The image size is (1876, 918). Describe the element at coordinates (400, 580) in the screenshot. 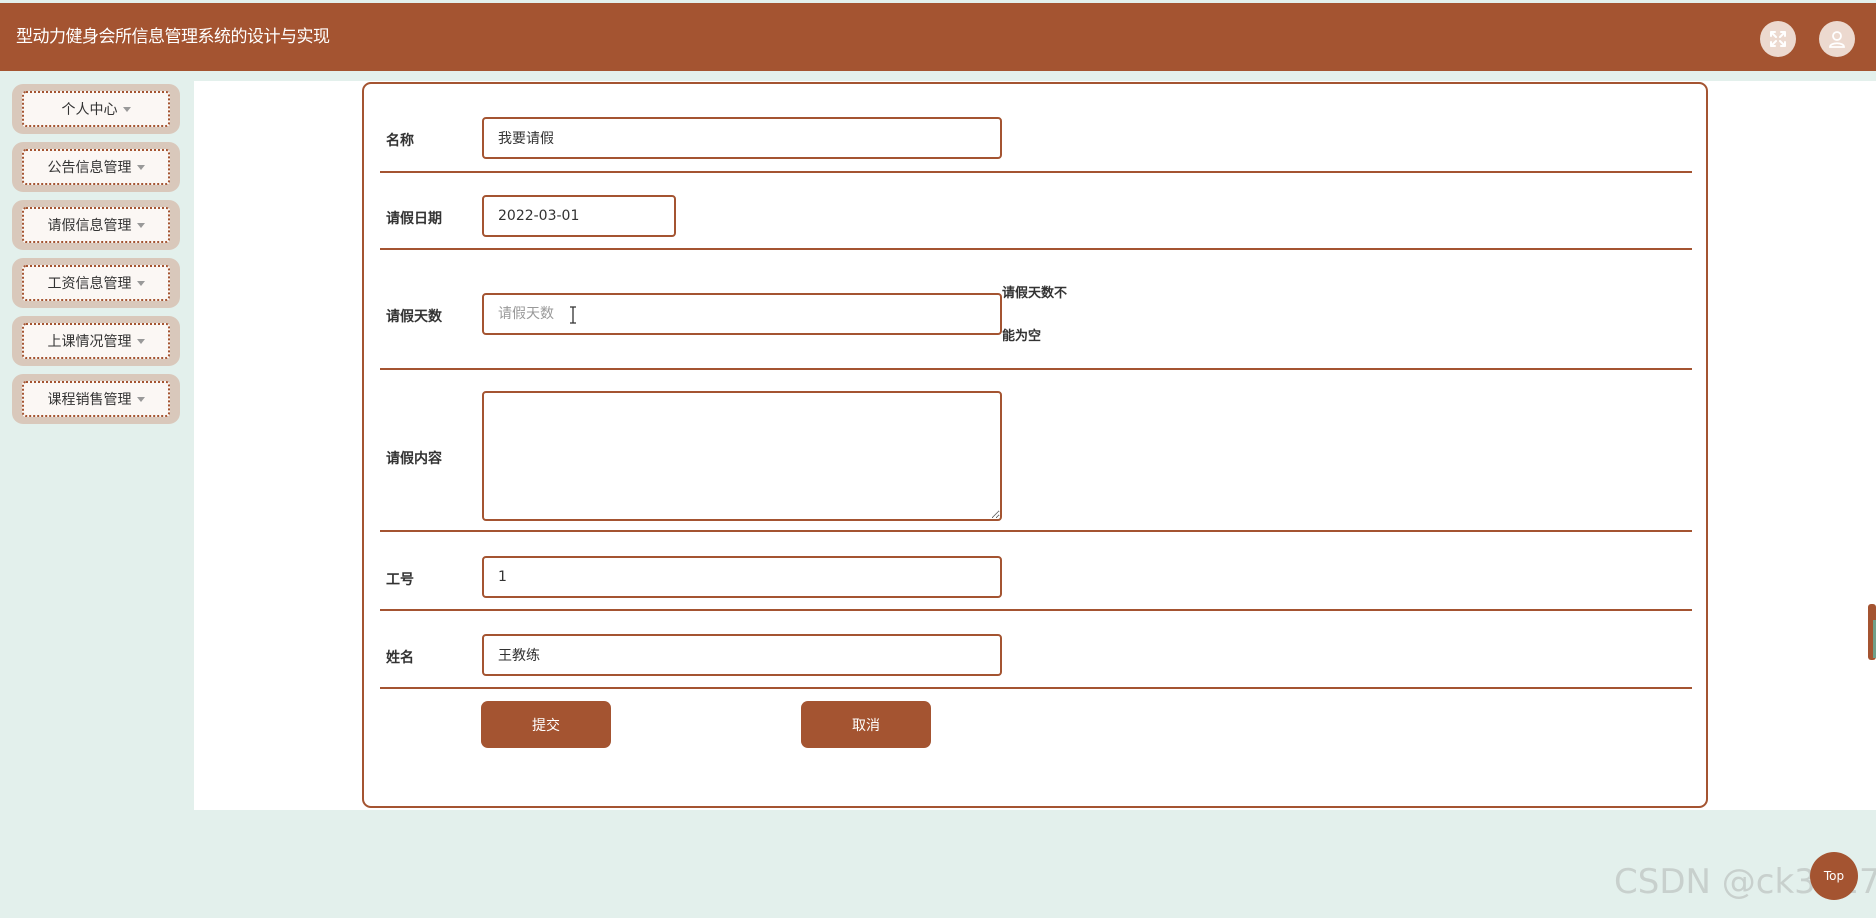

I see `employee-no-label: 工号` at that location.